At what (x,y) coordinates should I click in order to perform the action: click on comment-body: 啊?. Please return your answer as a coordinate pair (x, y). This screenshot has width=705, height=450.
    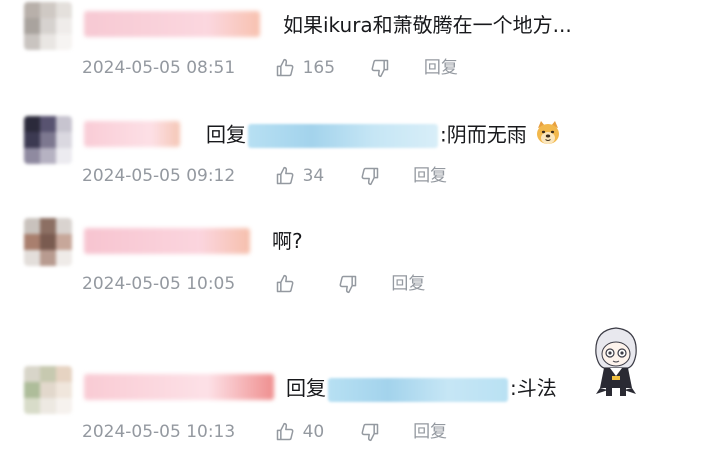
    Looking at the image, I should click on (287, 241).